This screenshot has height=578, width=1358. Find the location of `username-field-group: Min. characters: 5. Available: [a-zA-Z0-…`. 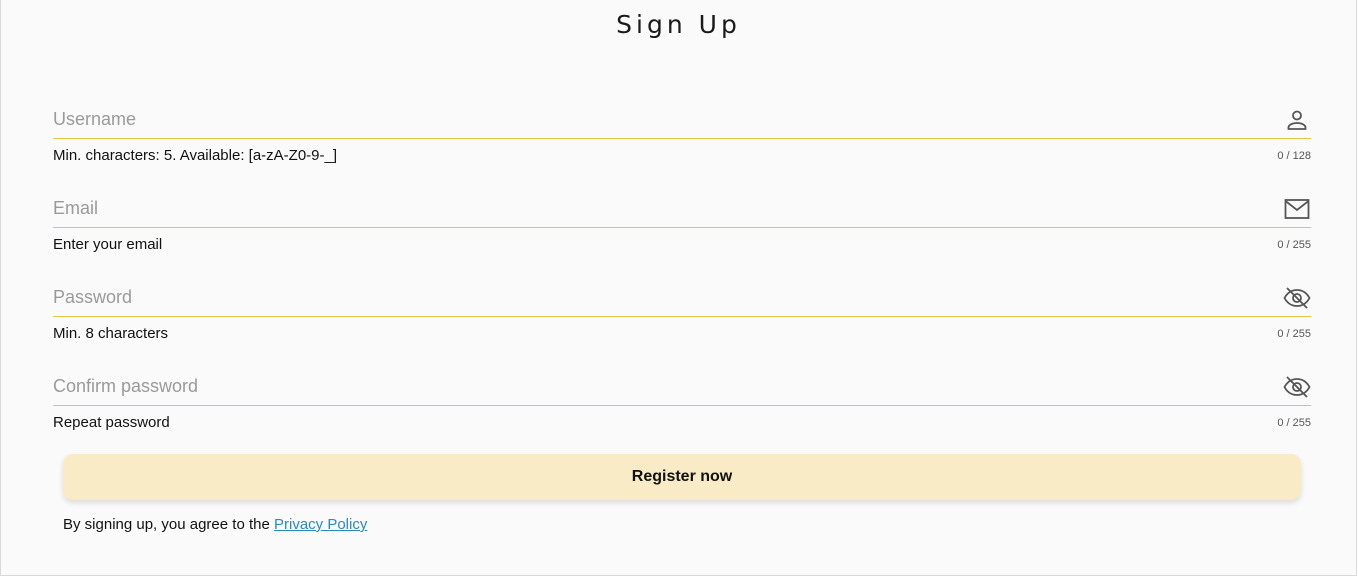

username-field-group: Min. characters: 5. Available: [a-zA-Z0-… is located at coordinates (682, 142).